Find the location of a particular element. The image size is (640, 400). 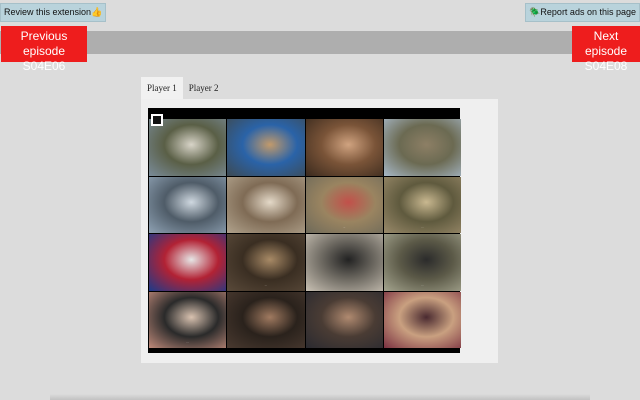

next-episode-label: Next episode is located at coordinates (606, 43).